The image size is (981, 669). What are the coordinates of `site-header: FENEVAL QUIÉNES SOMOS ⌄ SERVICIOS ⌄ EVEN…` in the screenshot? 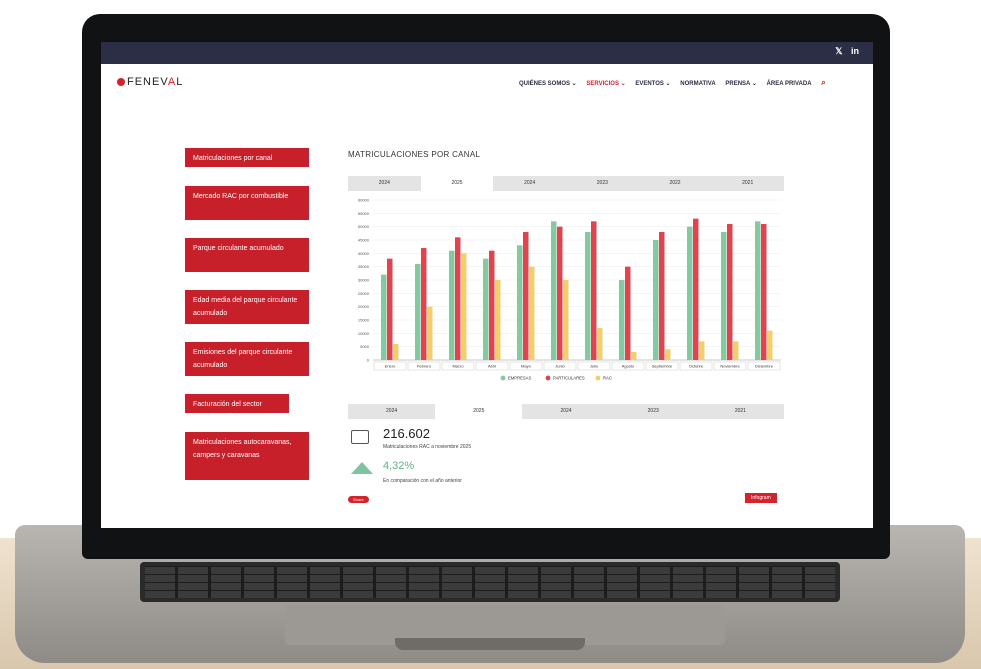 It's located at (487, 82).